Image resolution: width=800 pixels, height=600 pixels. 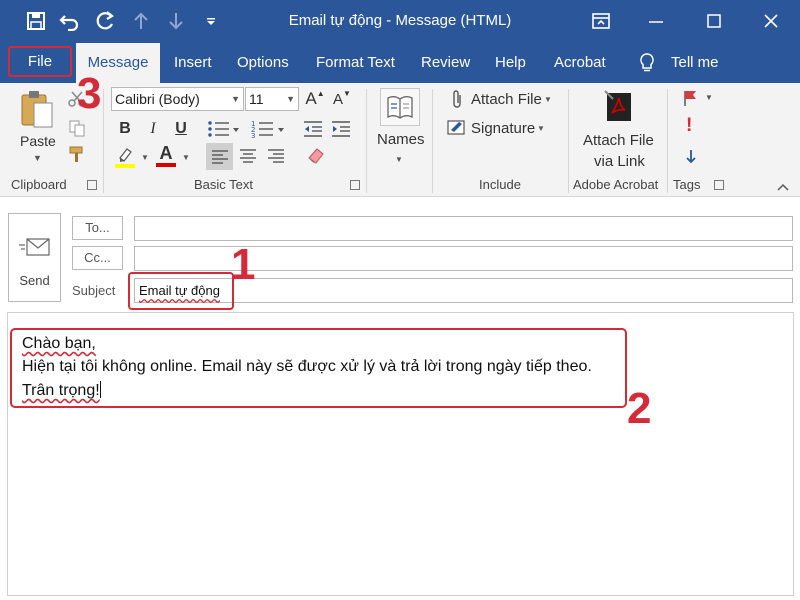 What do you see at coordinates (89, 93) in the screenshot?
I see `annotation-3: 3` at bounding box center [89, 93].